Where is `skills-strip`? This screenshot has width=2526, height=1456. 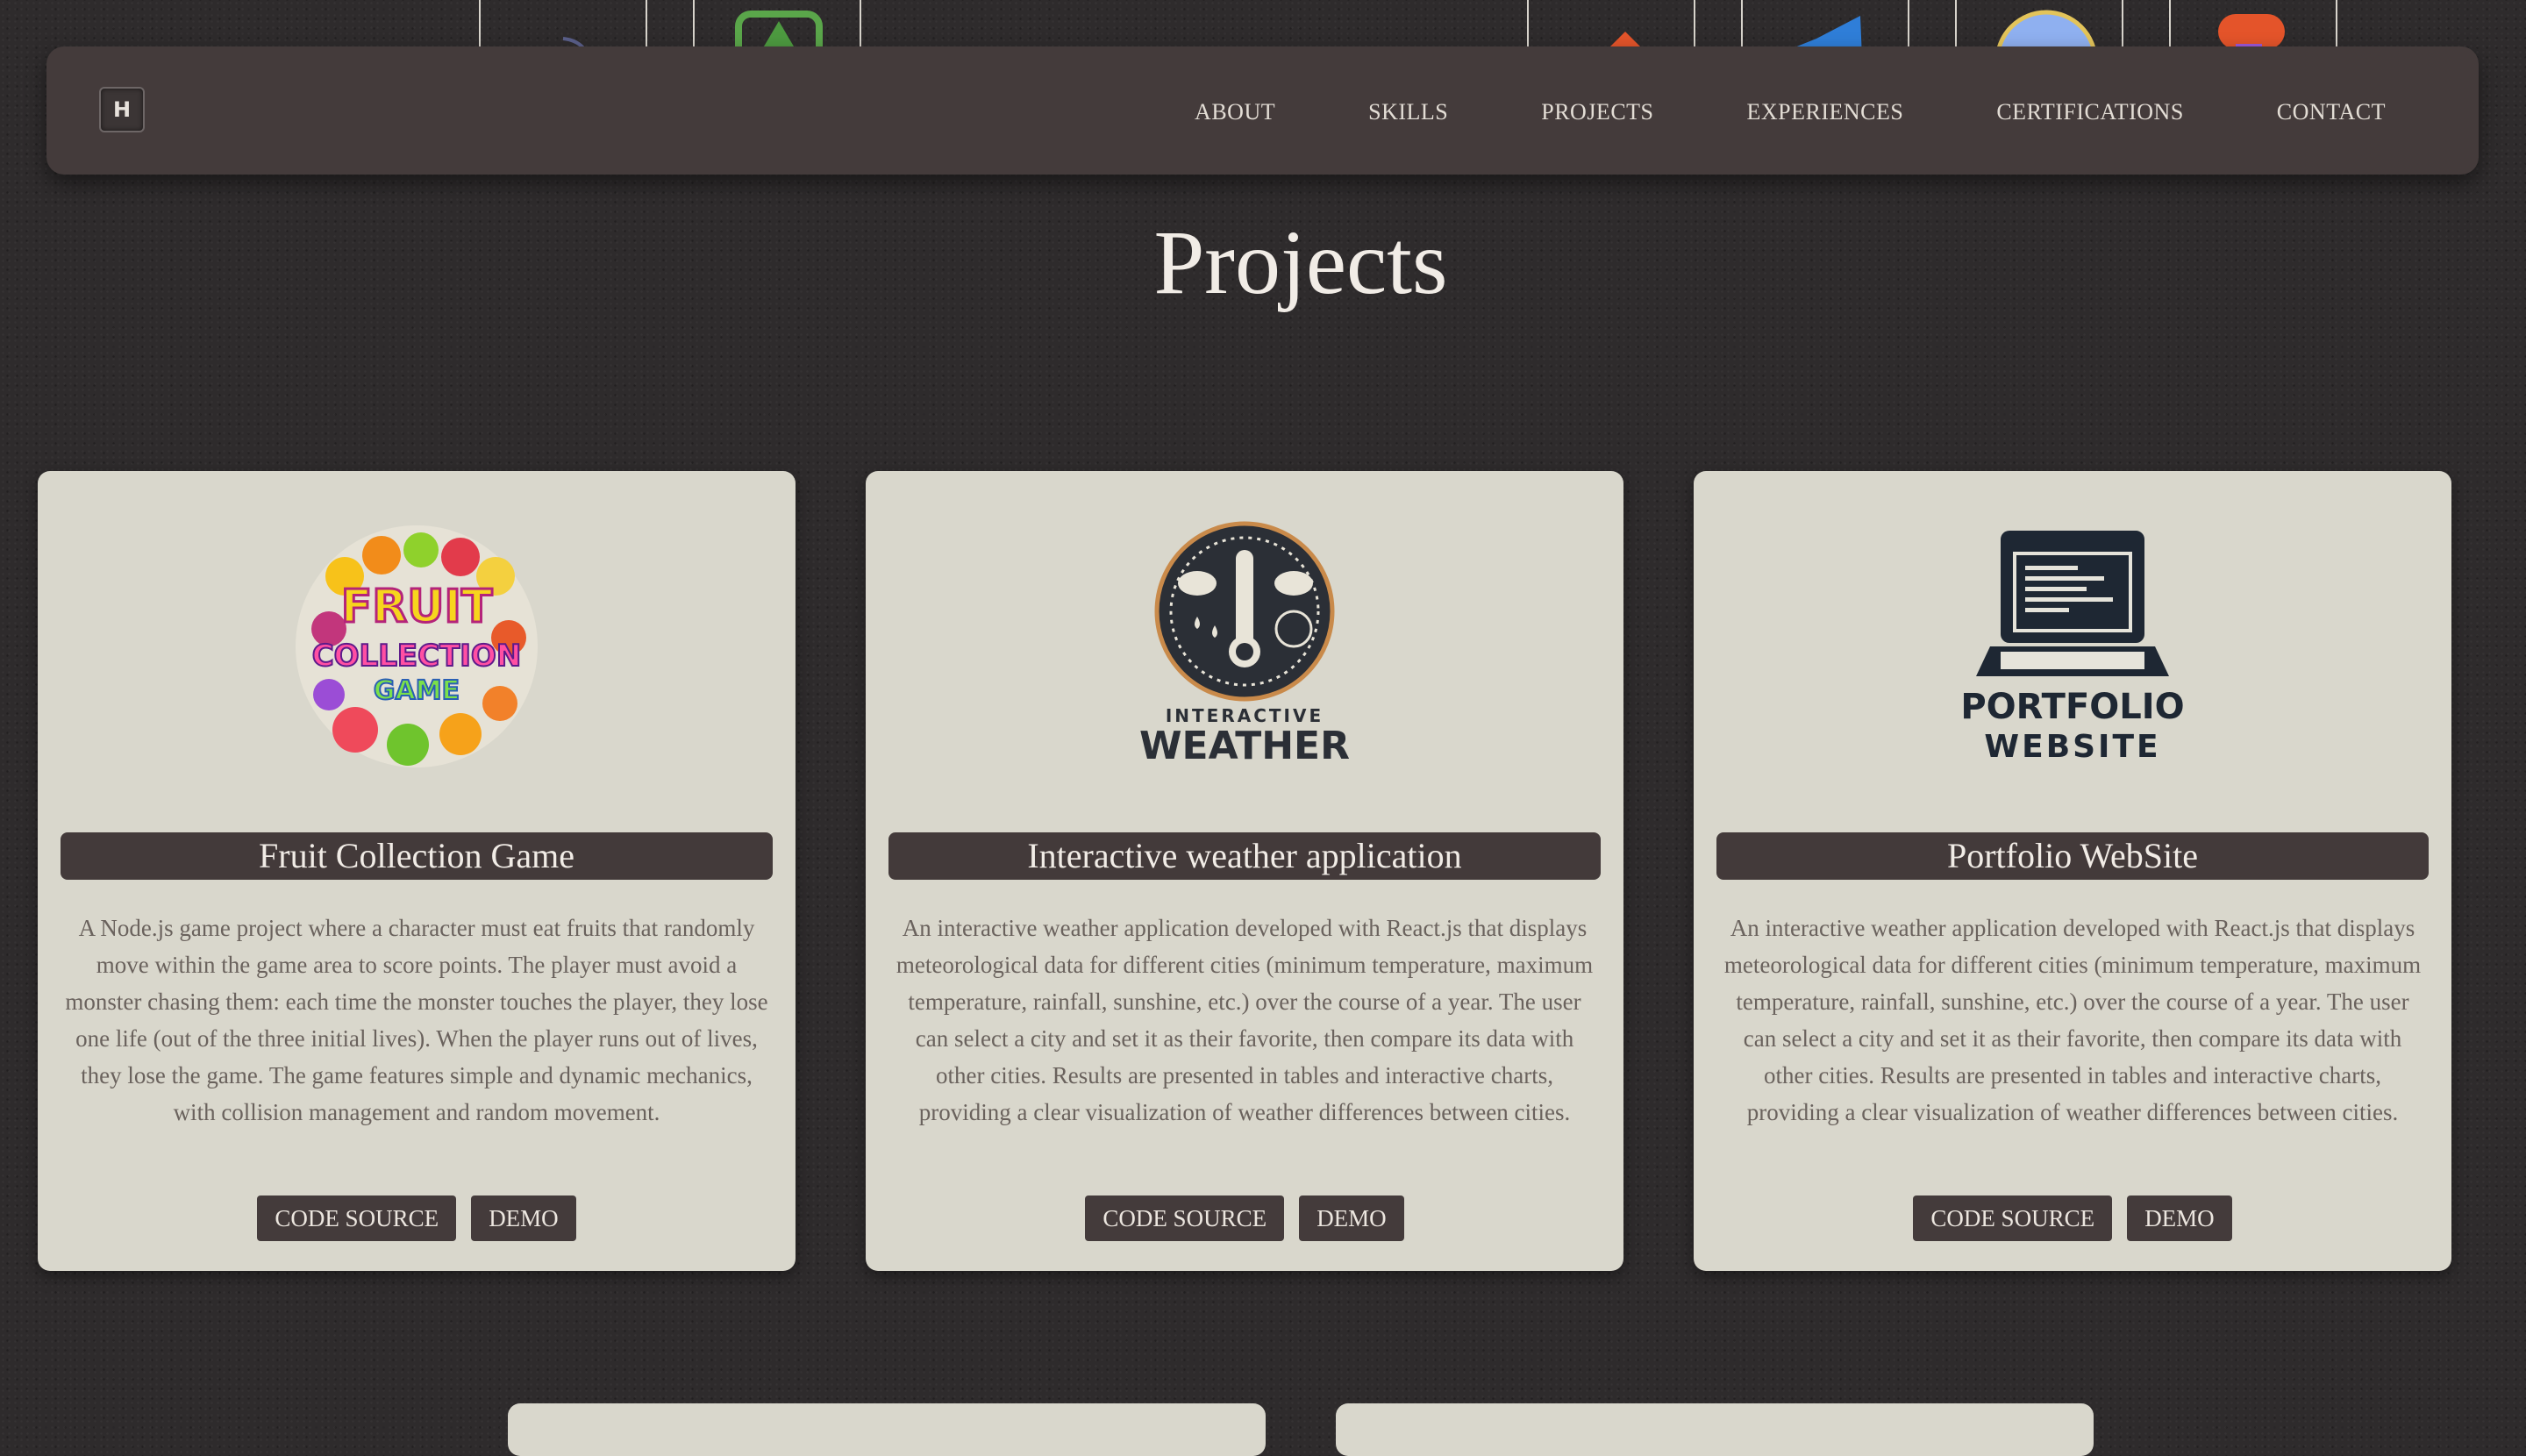 skills-strip is located at coordinates (1263, 26).